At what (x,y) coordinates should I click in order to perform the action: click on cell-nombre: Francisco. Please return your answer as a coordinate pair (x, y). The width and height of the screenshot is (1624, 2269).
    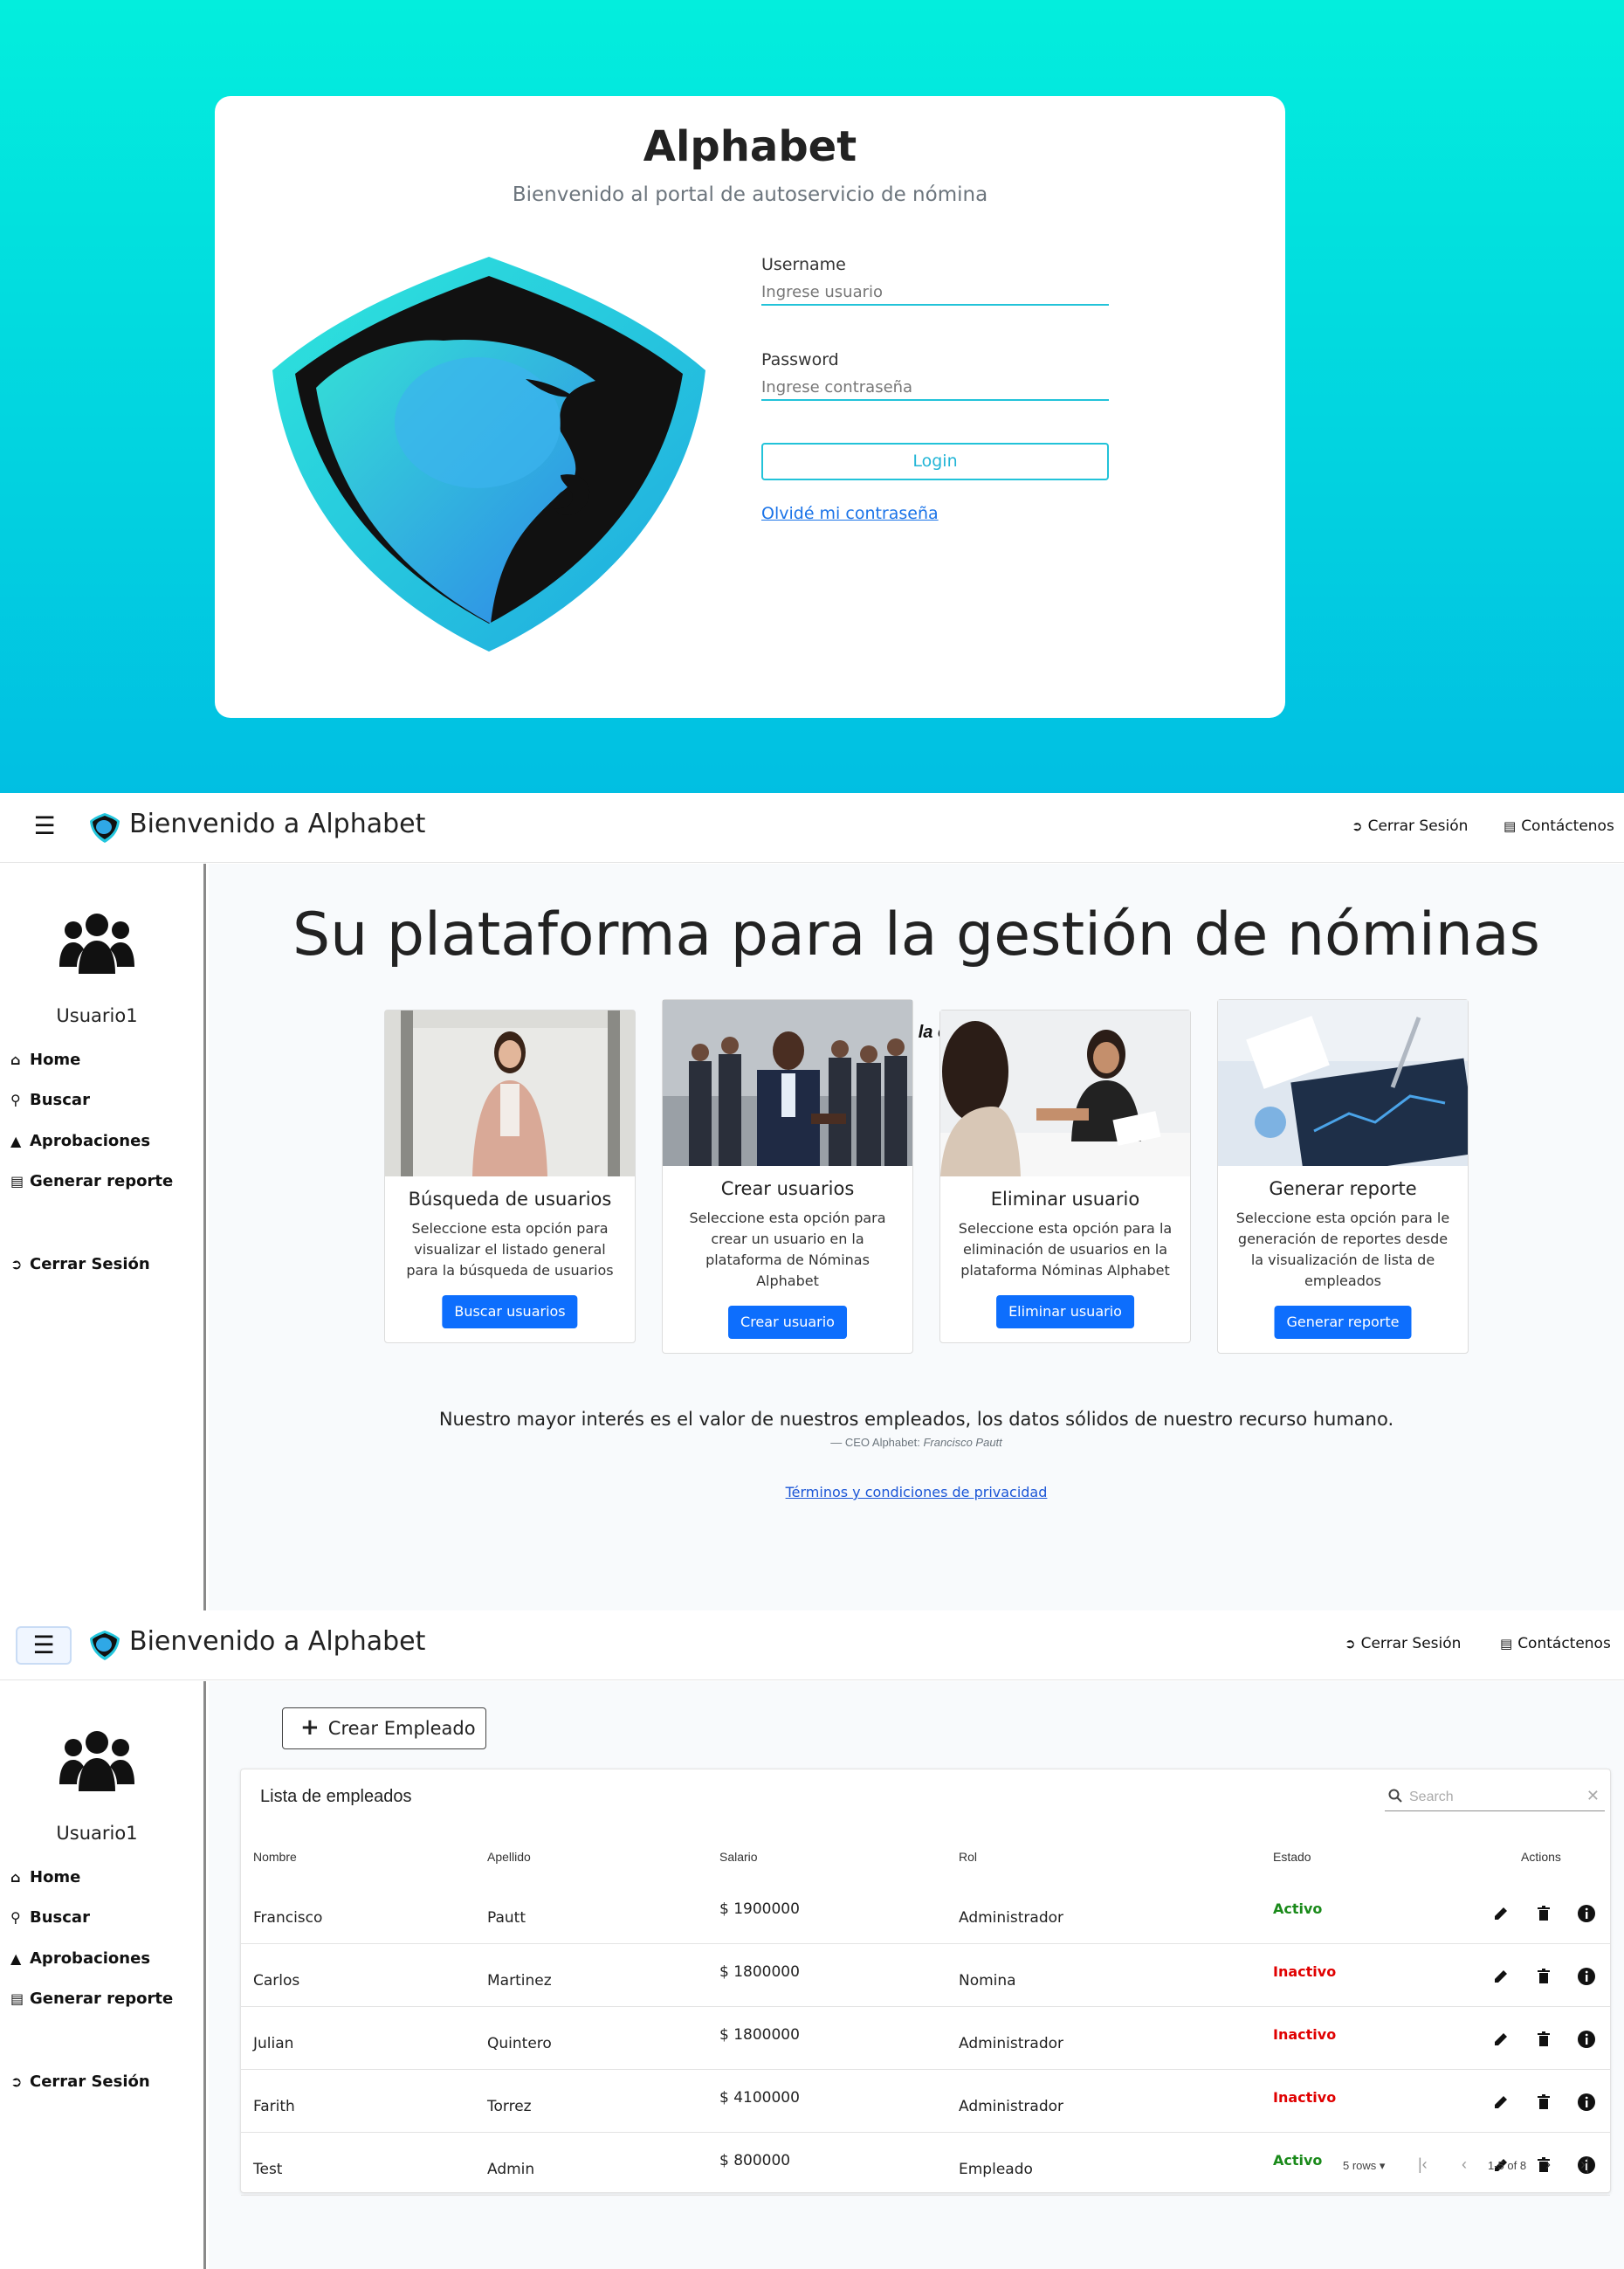
    Looking at the image, I should click on (288, 1918).